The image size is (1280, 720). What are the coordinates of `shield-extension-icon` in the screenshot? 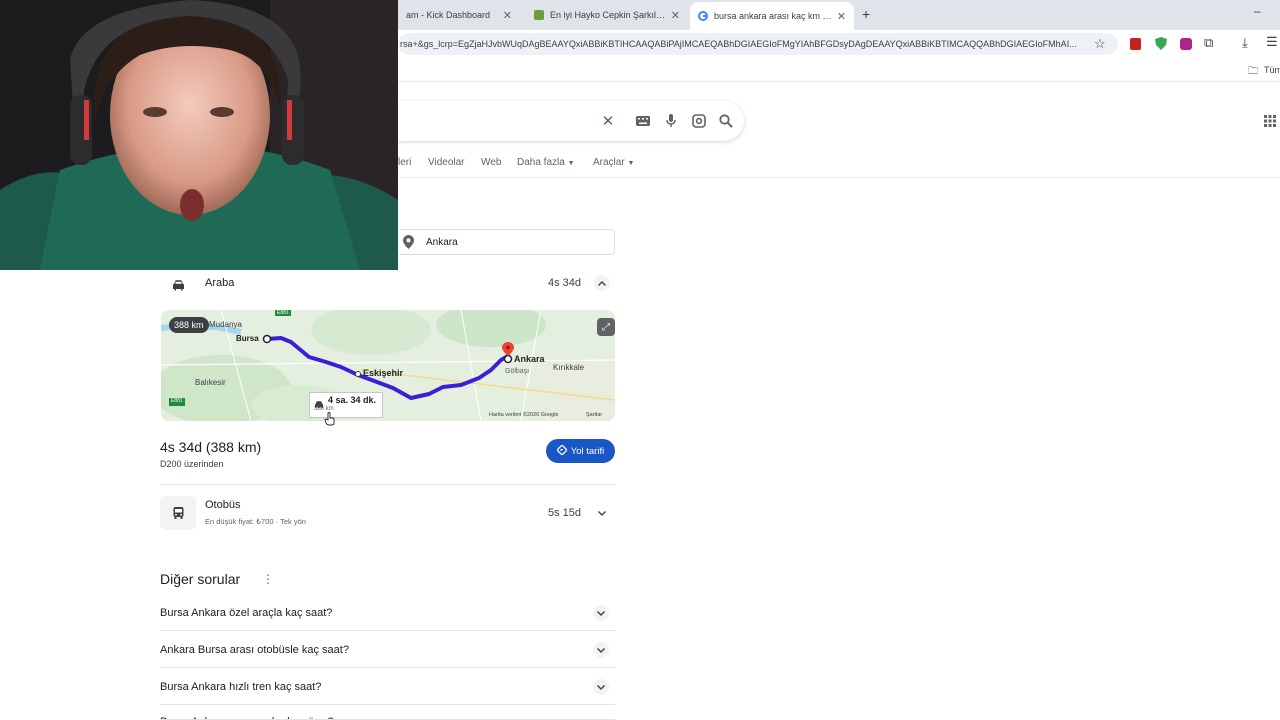 It's located at (1161, 46).